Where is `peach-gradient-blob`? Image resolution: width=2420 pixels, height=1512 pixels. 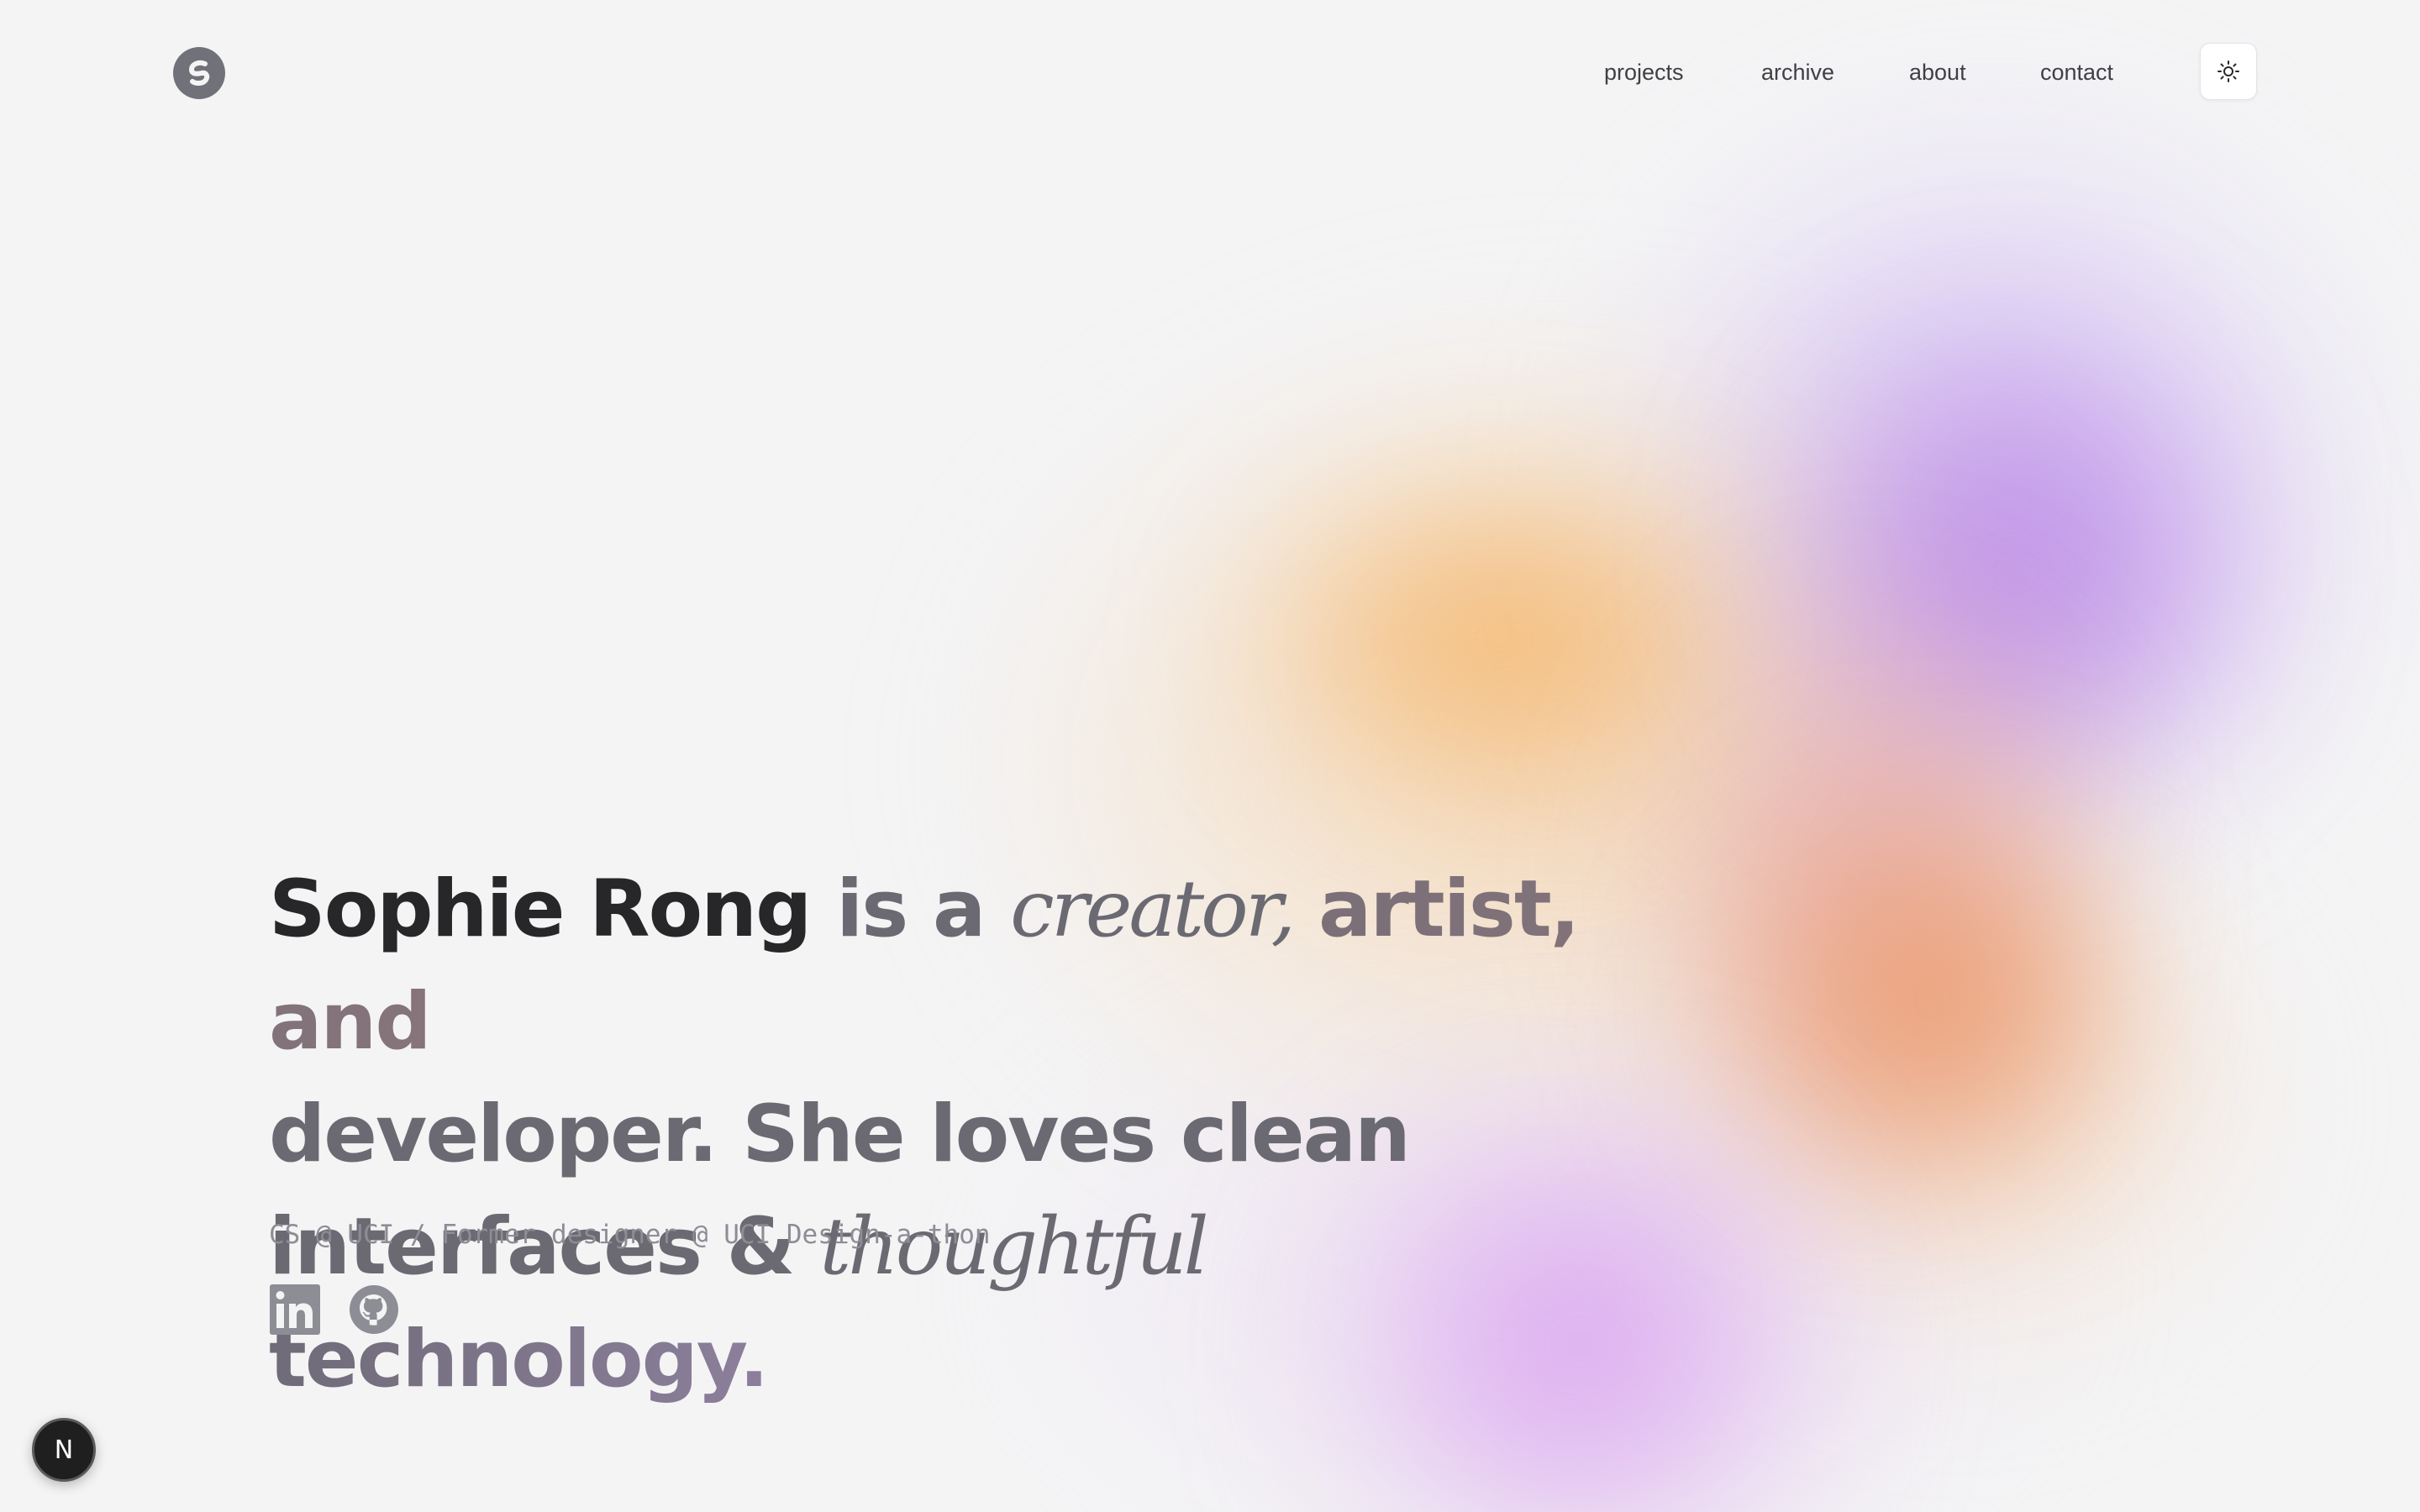
peach-gradient-blob is located at coordinates (1967, 1100).